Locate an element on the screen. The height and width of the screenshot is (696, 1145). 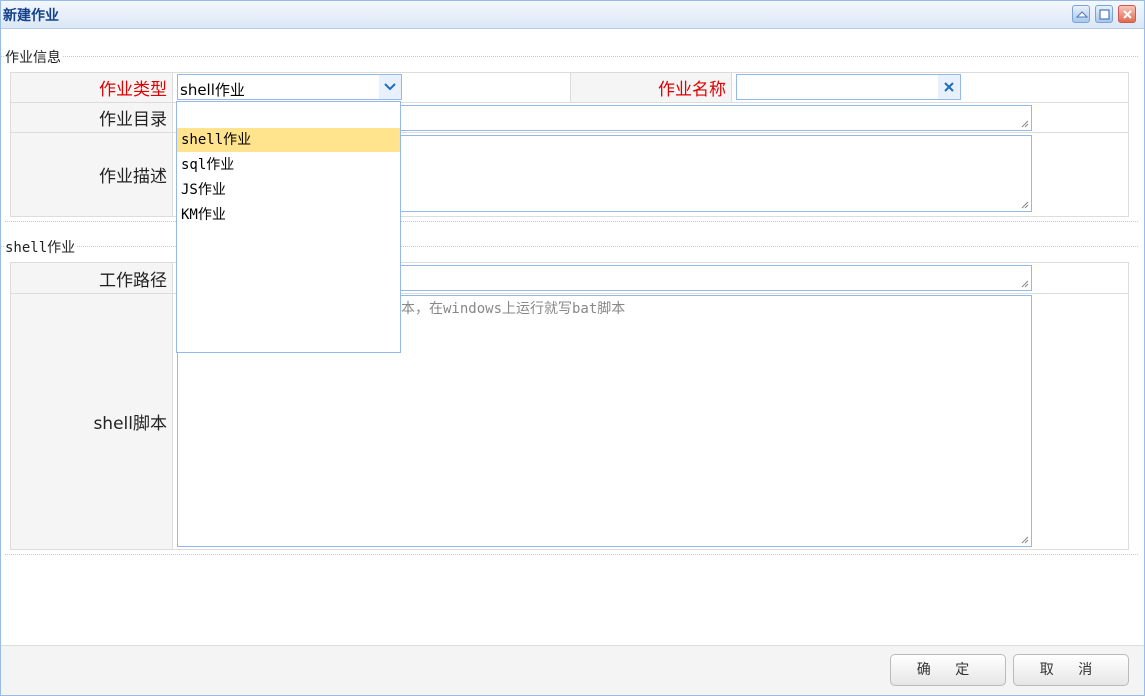
job-type-cell: shell作业 is located at coordinates (371, 87).